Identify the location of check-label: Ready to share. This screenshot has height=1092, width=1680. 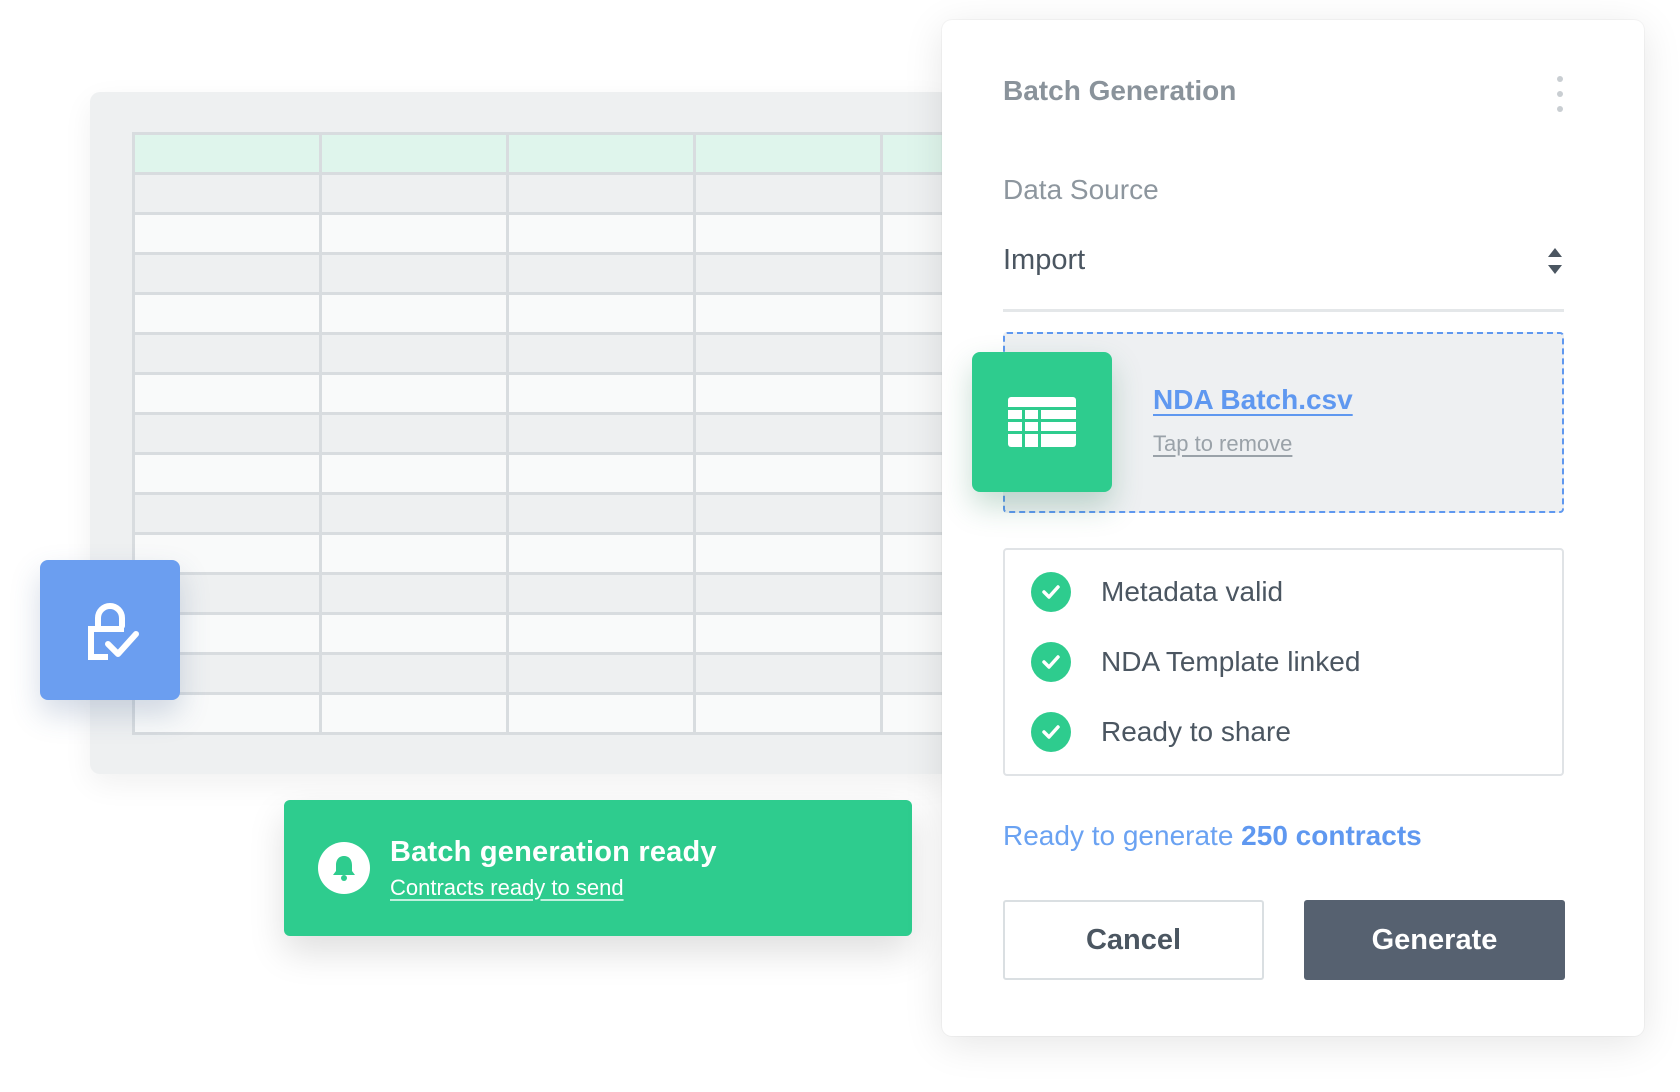
(1196, 731).